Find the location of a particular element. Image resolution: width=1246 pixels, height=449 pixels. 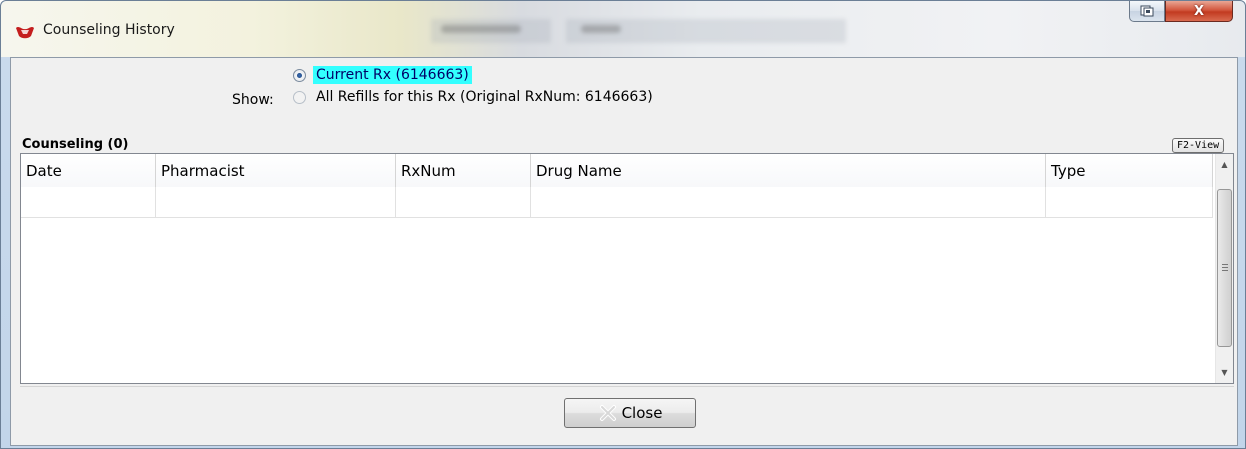

radio-current-rx: Current Rx (6146663) is located at coordinates (382, 75).